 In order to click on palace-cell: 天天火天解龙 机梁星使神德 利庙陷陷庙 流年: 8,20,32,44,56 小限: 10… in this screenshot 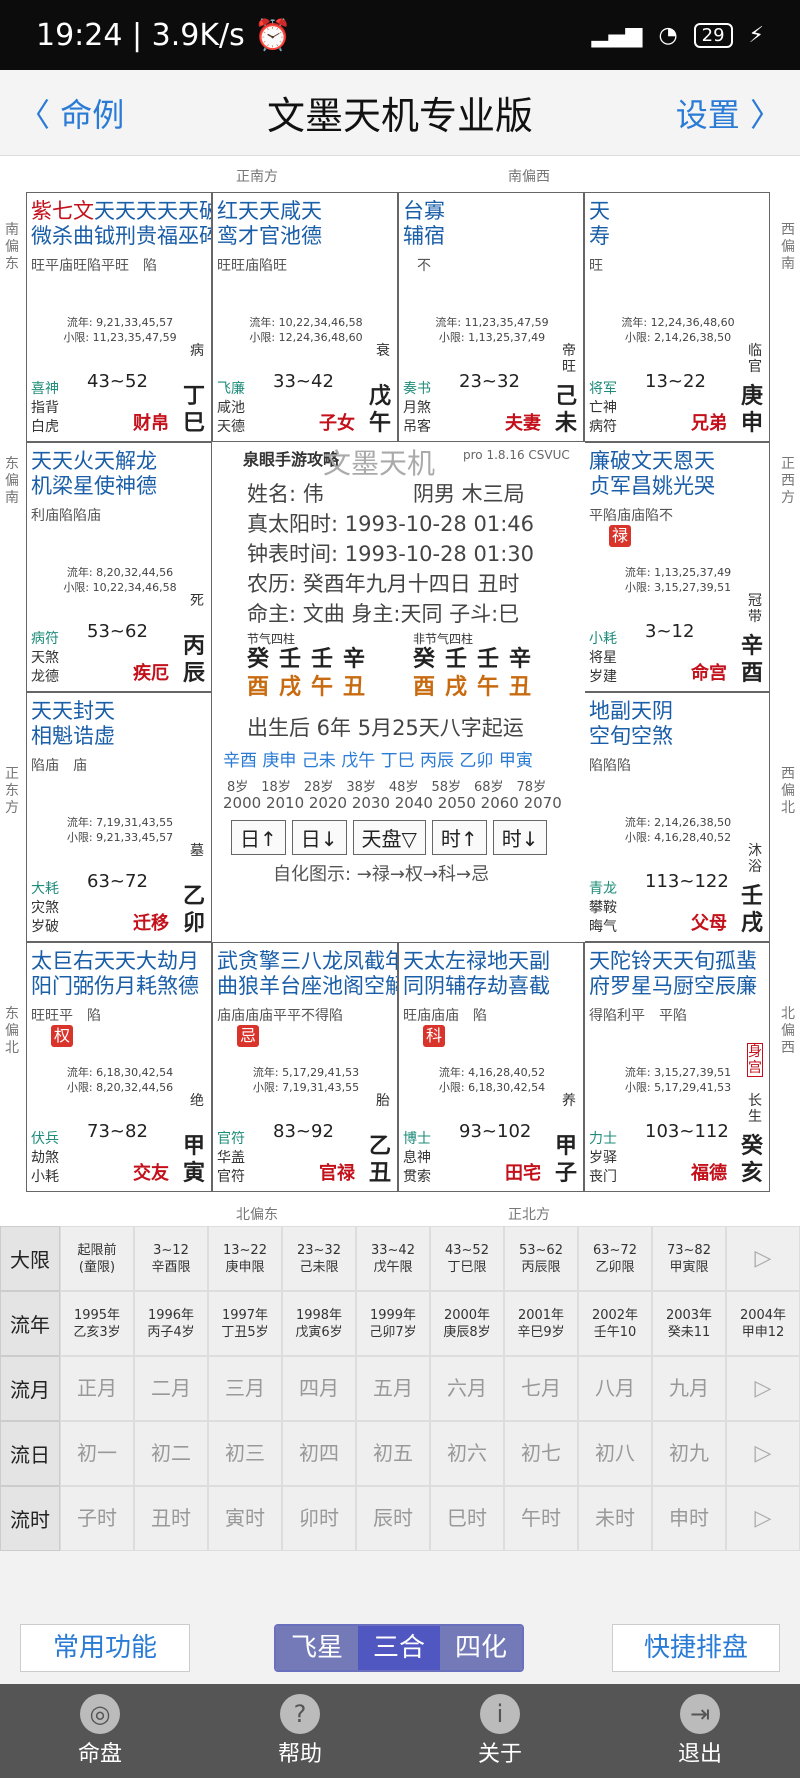, I will do `click(119, 567)`.